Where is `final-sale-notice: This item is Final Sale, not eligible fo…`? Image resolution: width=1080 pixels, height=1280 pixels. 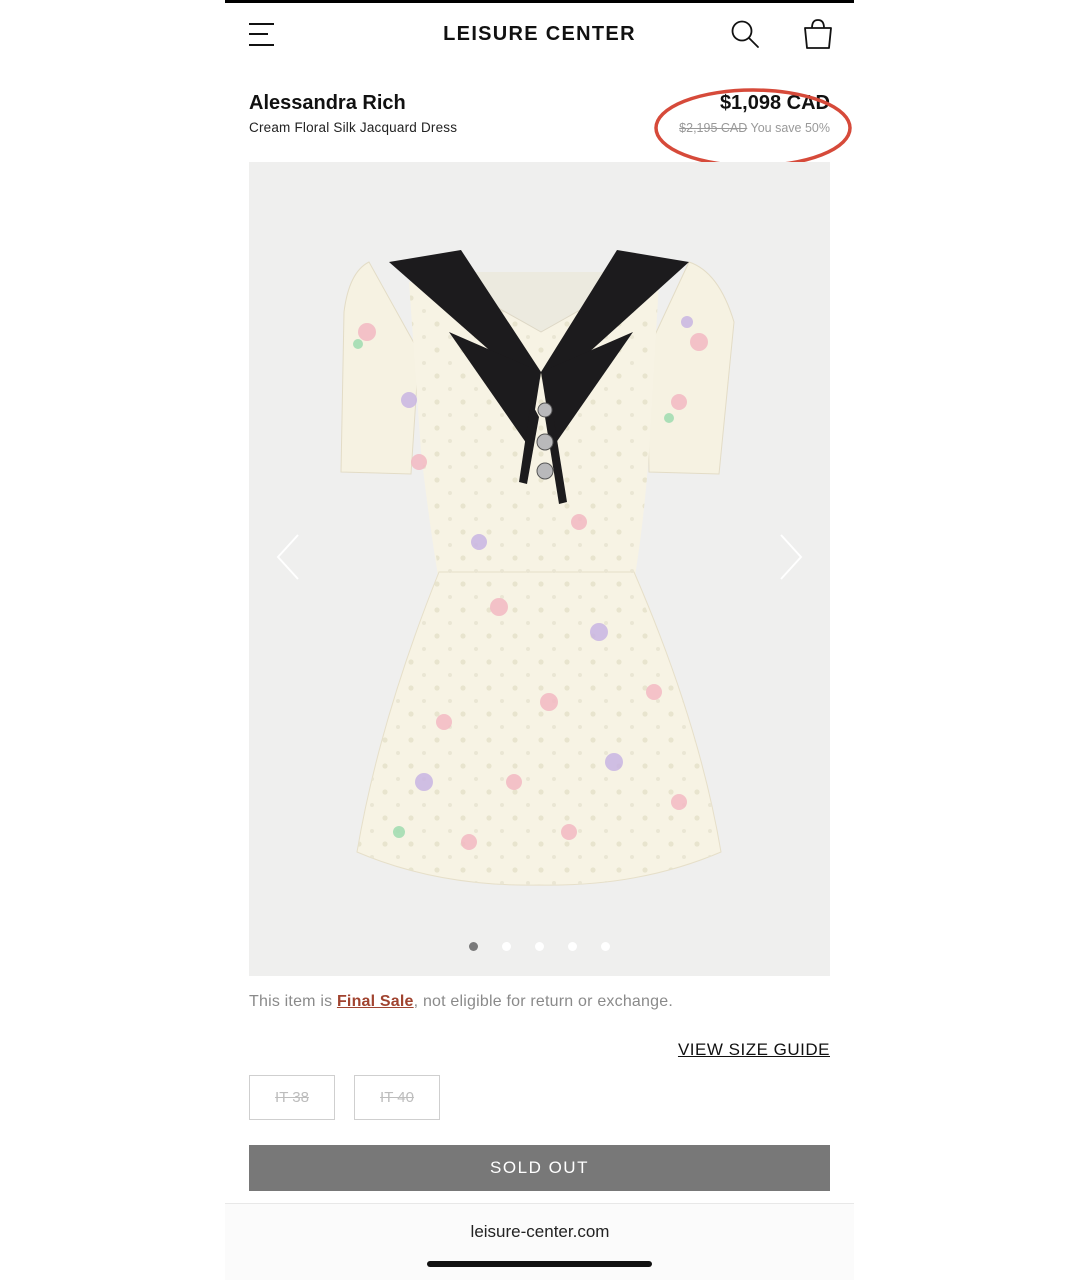
final-sale-notice: This item is Final Sale, not eligible fo… is located at coordinates (461, 1002).